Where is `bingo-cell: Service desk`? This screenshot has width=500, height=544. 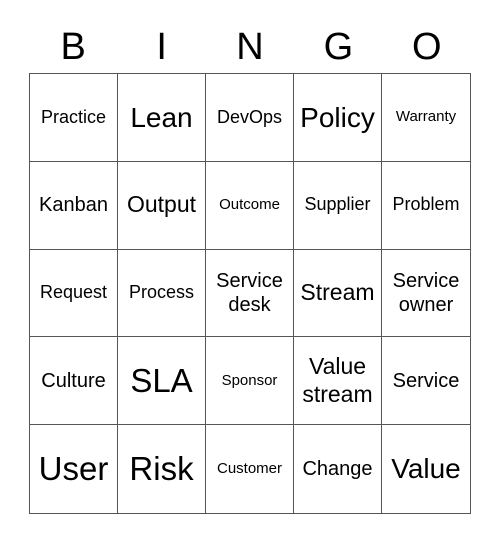
bingo-cell: Service desk is located at coordinates (250, 293).